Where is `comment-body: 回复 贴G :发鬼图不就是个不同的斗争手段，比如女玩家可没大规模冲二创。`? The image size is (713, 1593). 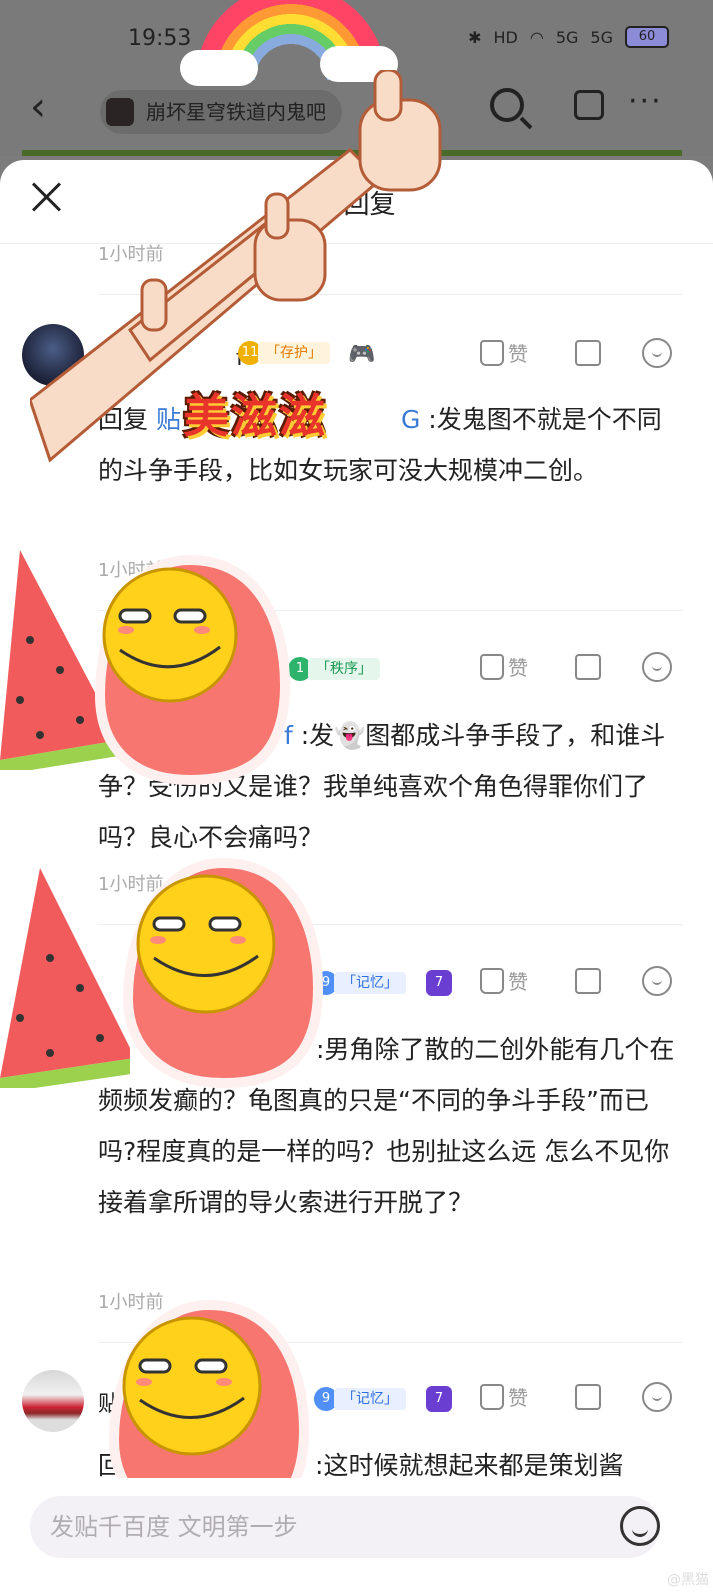
comment-body: 回复 贴G :发鬼图不就是个不同的斗争手段，比如女玩家可没大规模冲二创。 is located at coordinates (380, 445).